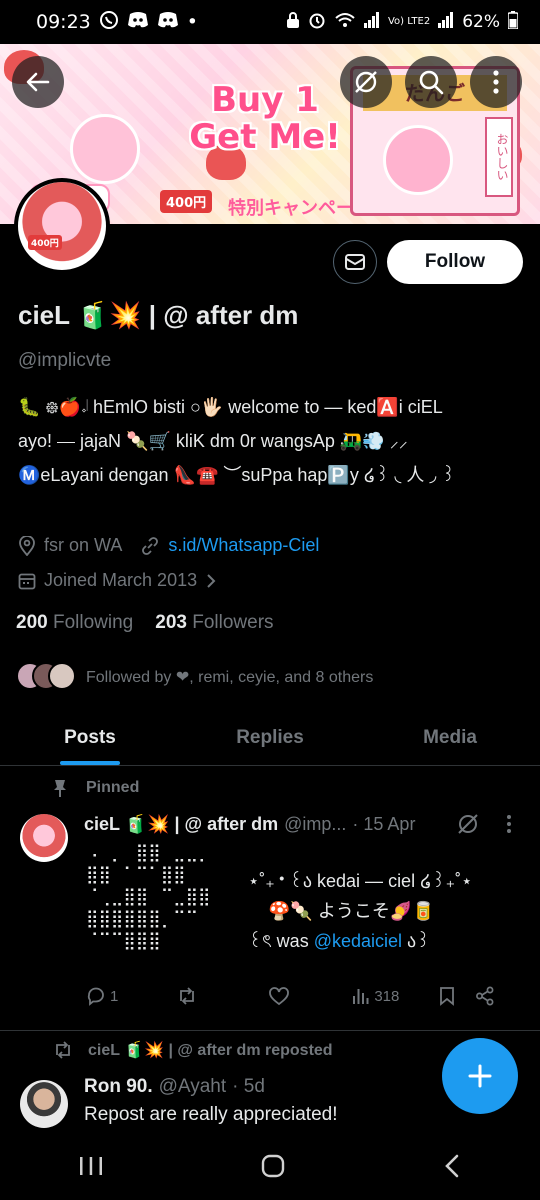  What do you see at coordinates (317, 22) in the screenshot?
I see `alarm-icon` at bounding box center [317, 22].